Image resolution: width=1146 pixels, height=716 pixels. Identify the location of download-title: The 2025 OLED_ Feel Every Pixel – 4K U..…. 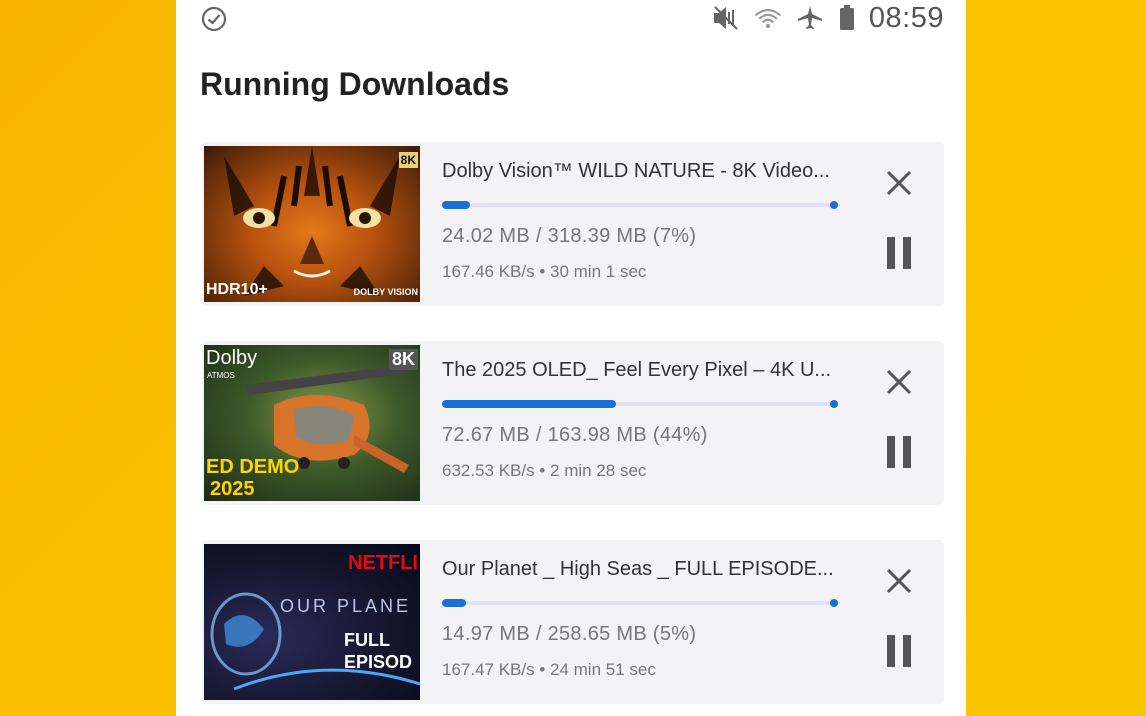
(637, 370).